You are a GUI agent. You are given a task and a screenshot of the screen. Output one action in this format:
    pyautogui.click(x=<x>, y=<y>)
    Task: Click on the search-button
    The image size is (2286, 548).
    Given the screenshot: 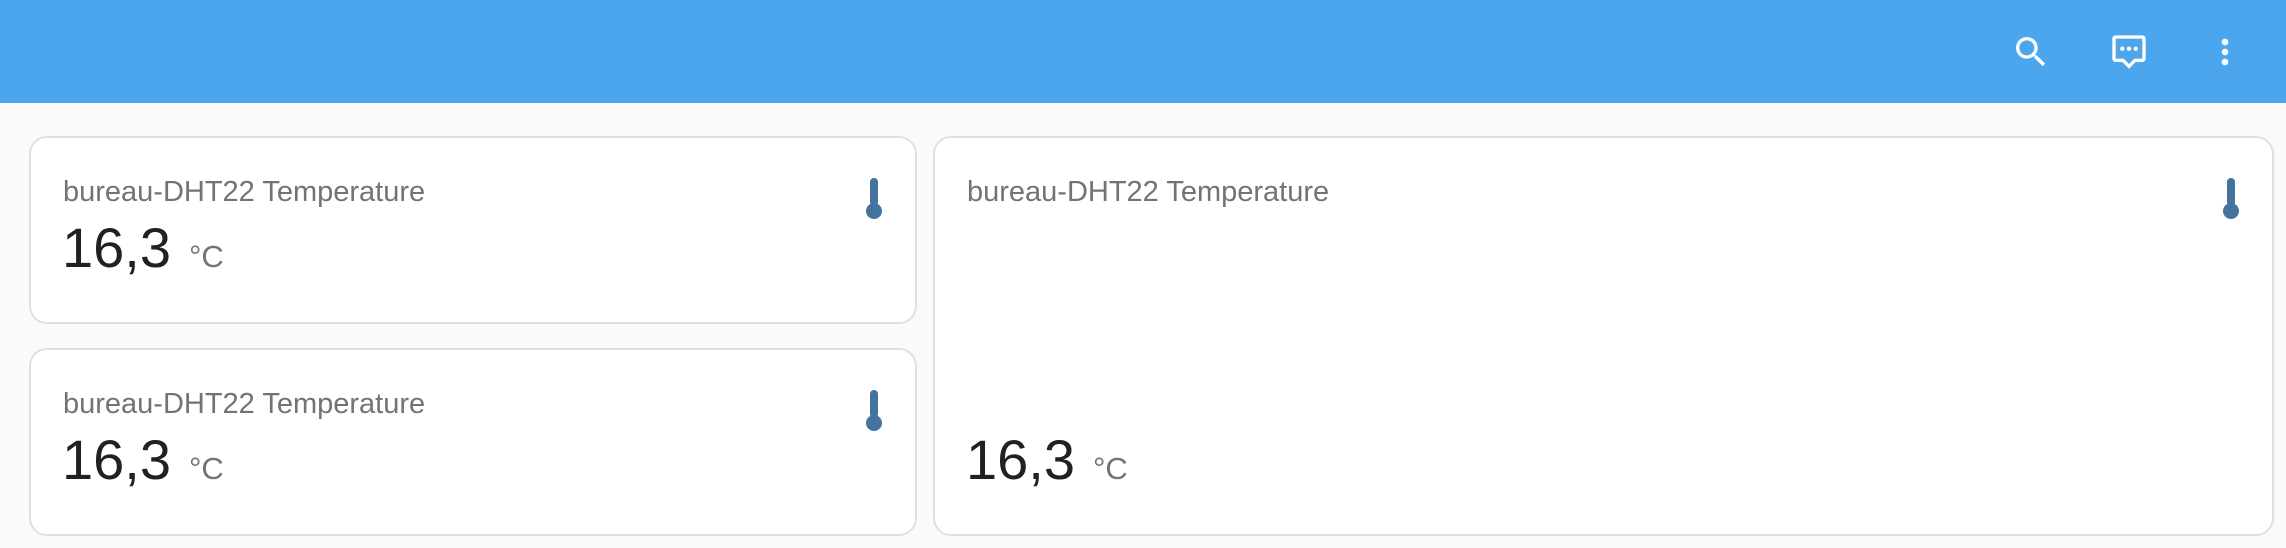 What is the action you would take?
    pyautogui.click(x=2031, y=52)
    